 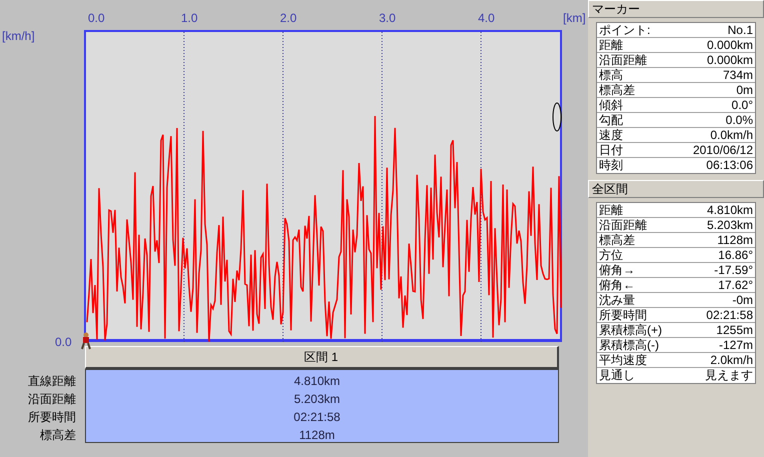 I want to click on marker-value: 0m, so click(x=744, y=90).